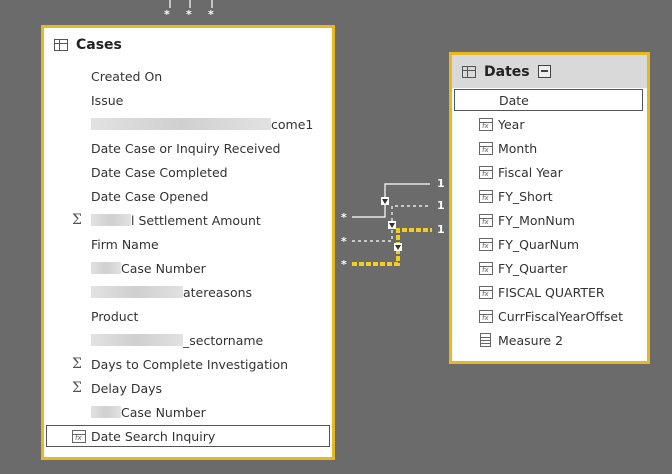  I want to click on field-label: FY_Quarter, so click(533, 268).